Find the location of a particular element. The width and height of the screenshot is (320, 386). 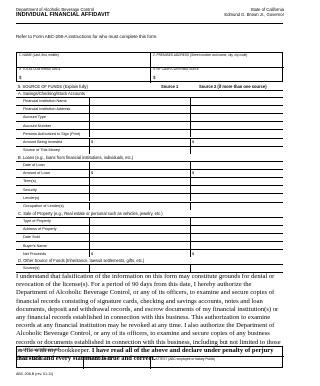

table-row: Source of This Money is located at coordinates (149, 149).